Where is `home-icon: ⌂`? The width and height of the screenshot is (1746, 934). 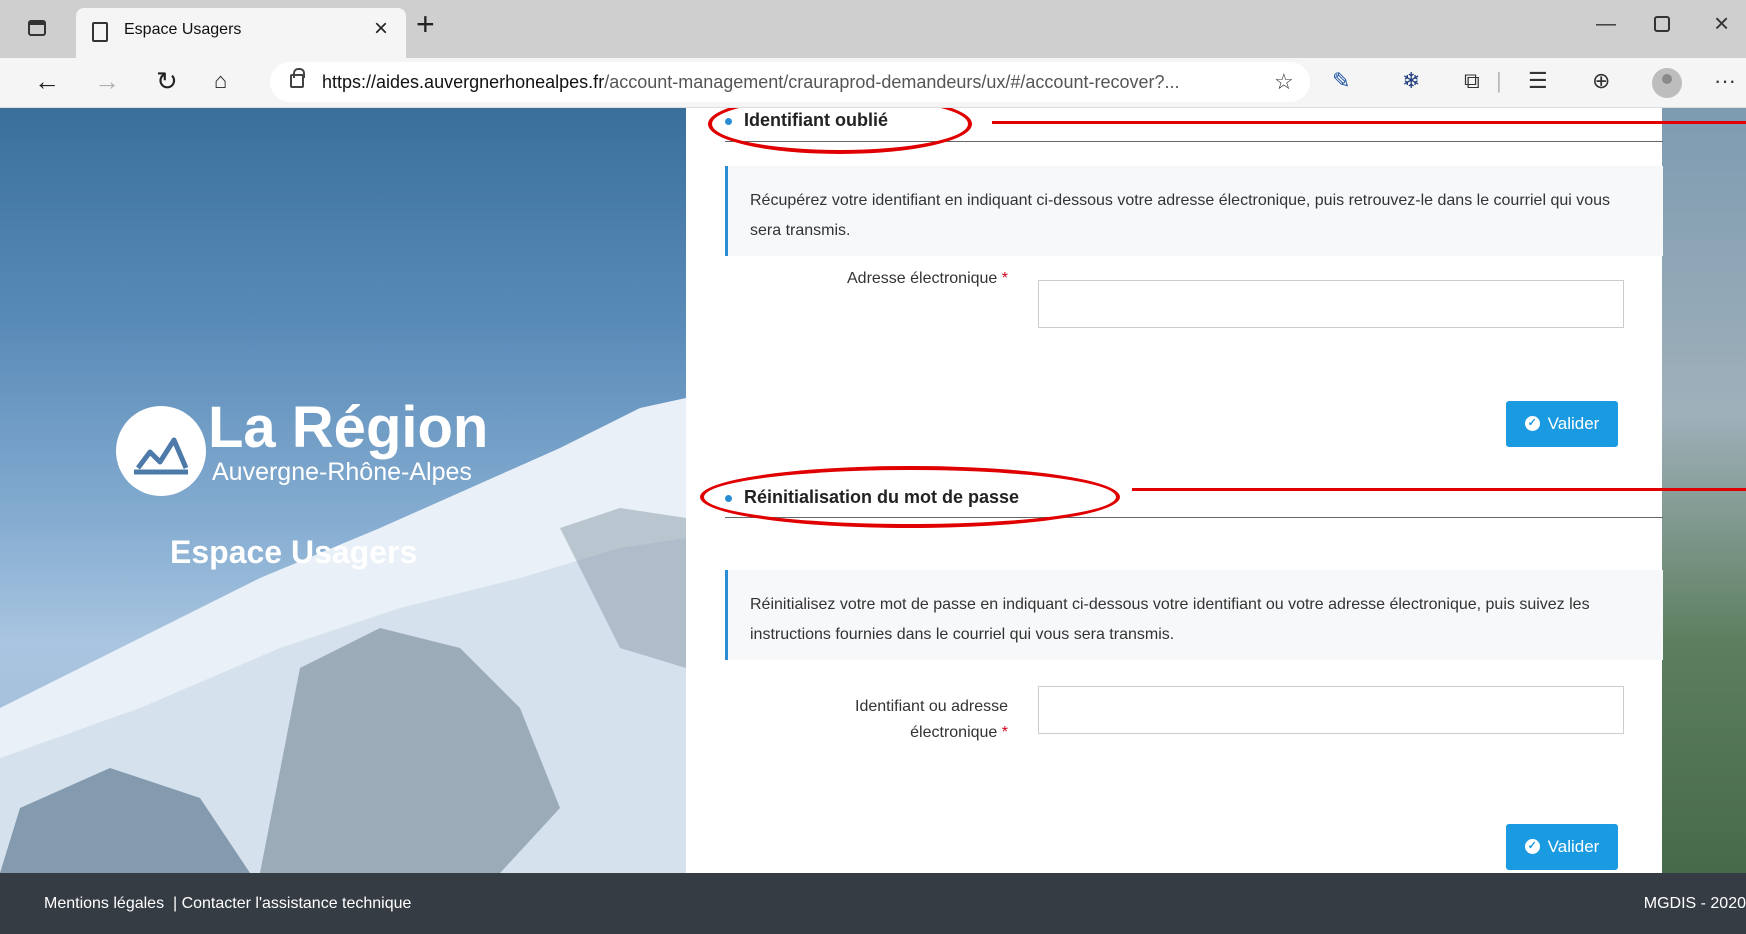 home-icon: ⌂ is located at coordinates (220, 81).